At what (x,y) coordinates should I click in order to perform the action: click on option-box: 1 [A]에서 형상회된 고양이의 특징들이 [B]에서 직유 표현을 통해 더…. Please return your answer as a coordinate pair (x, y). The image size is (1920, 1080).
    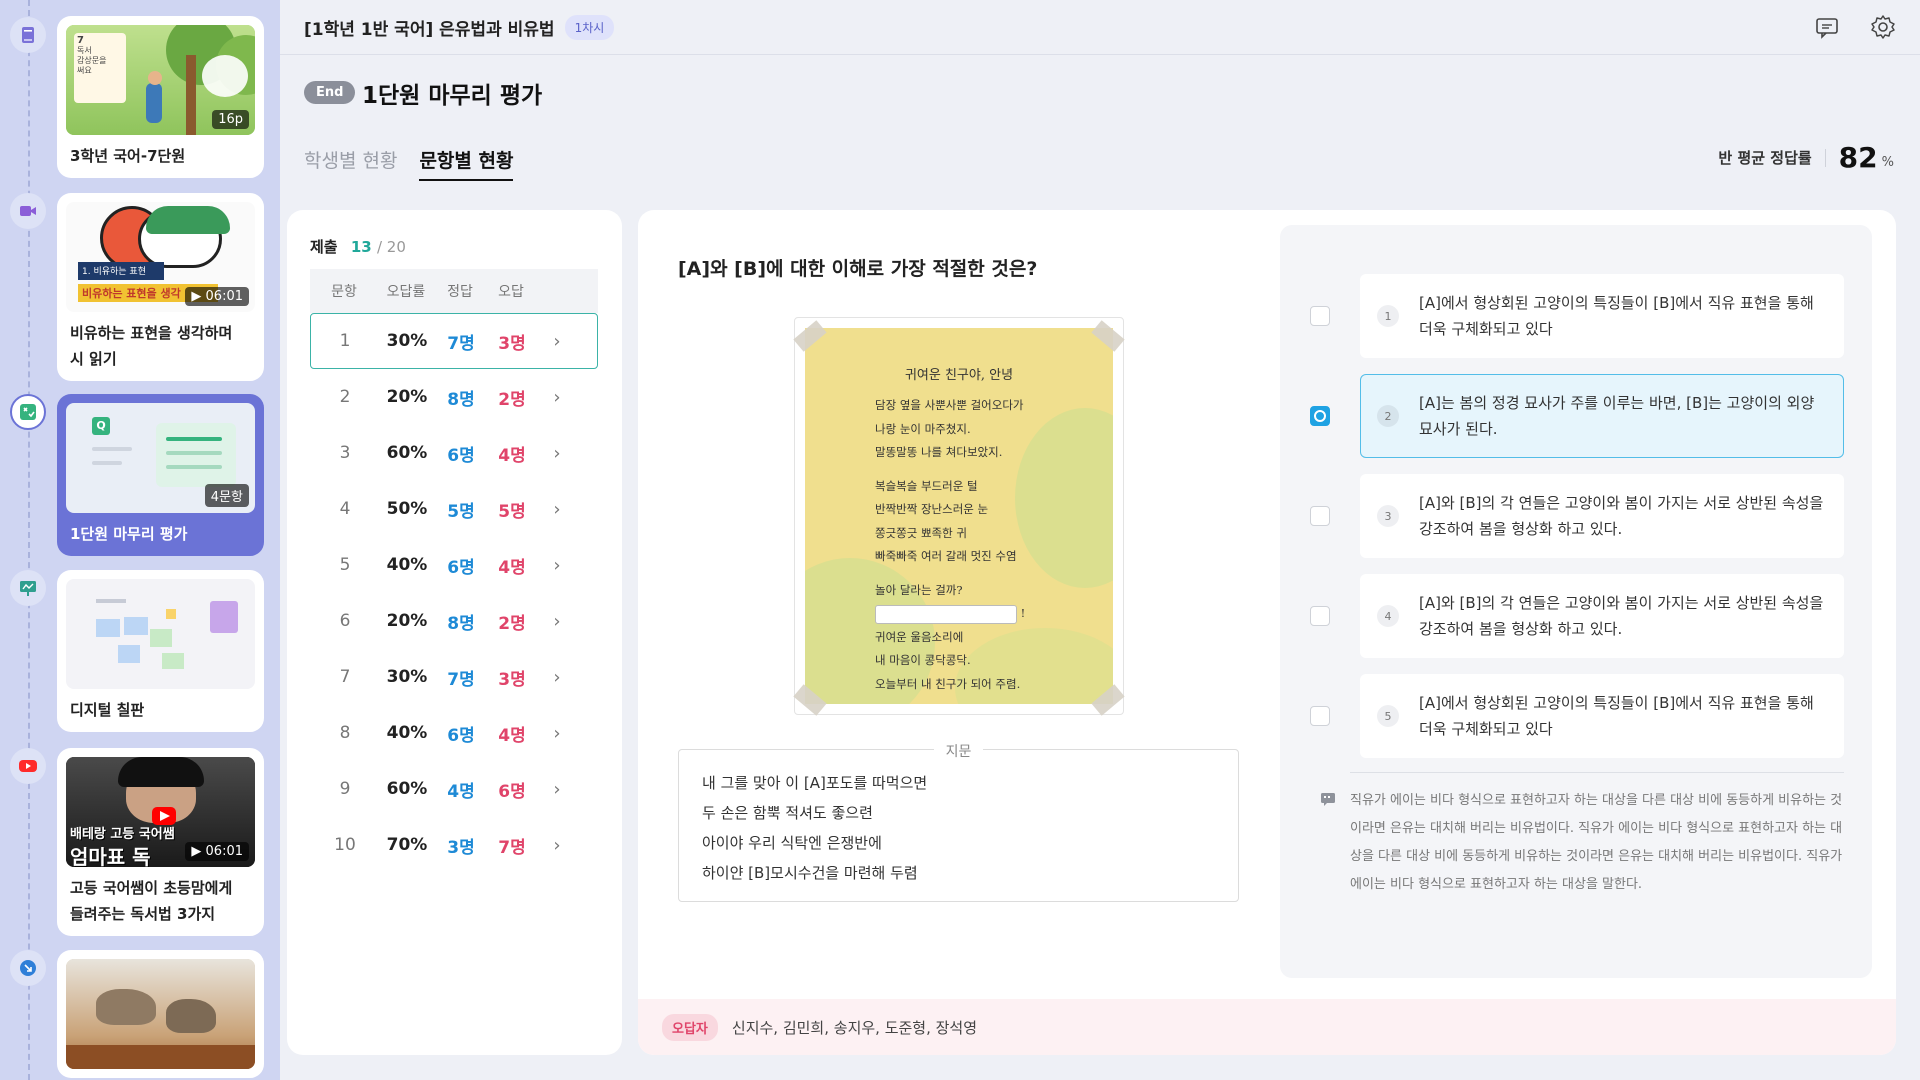
    Looking at the image, I should click on (1602, 316).